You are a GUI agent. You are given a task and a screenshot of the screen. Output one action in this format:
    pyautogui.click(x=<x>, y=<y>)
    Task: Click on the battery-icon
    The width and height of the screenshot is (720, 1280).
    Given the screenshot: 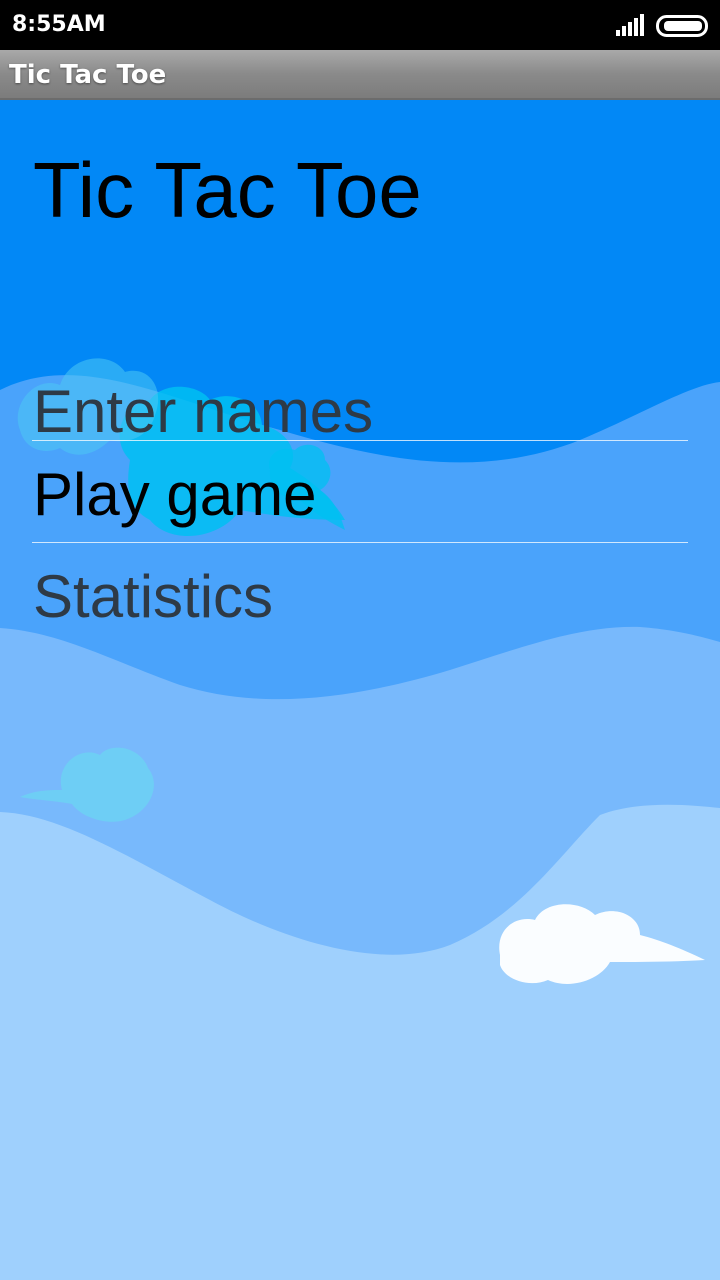 What is the action you would take?
    pyautogui.click(x=682, y=26)
    